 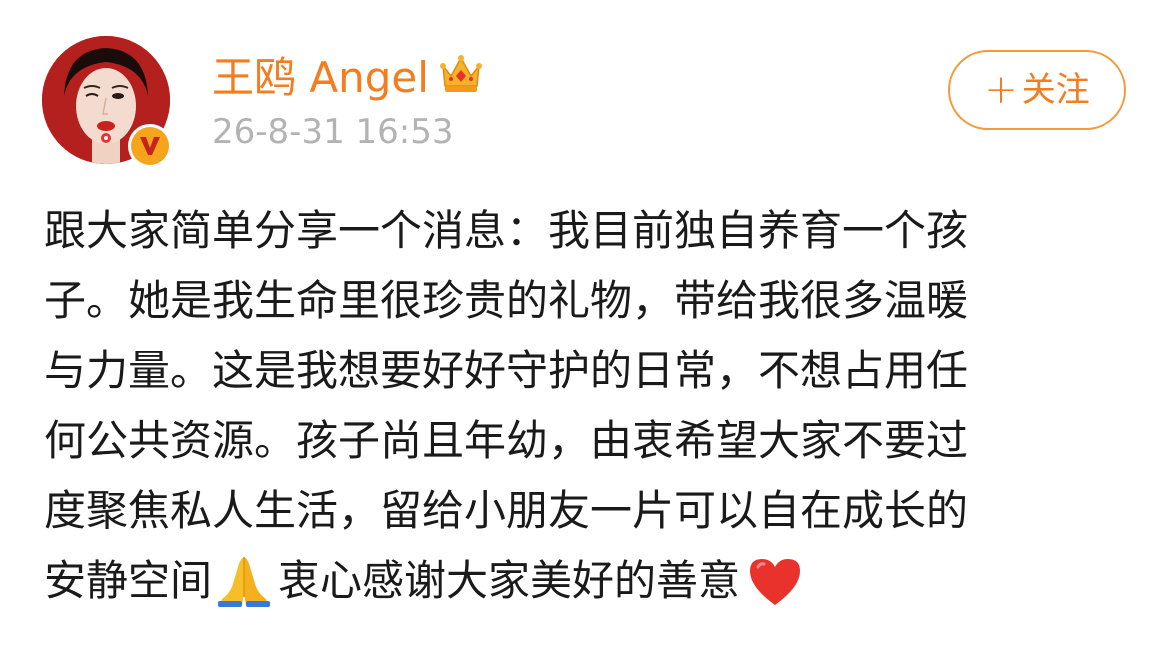 I want to click on verified-v-icon, so click(x=150, y=146).